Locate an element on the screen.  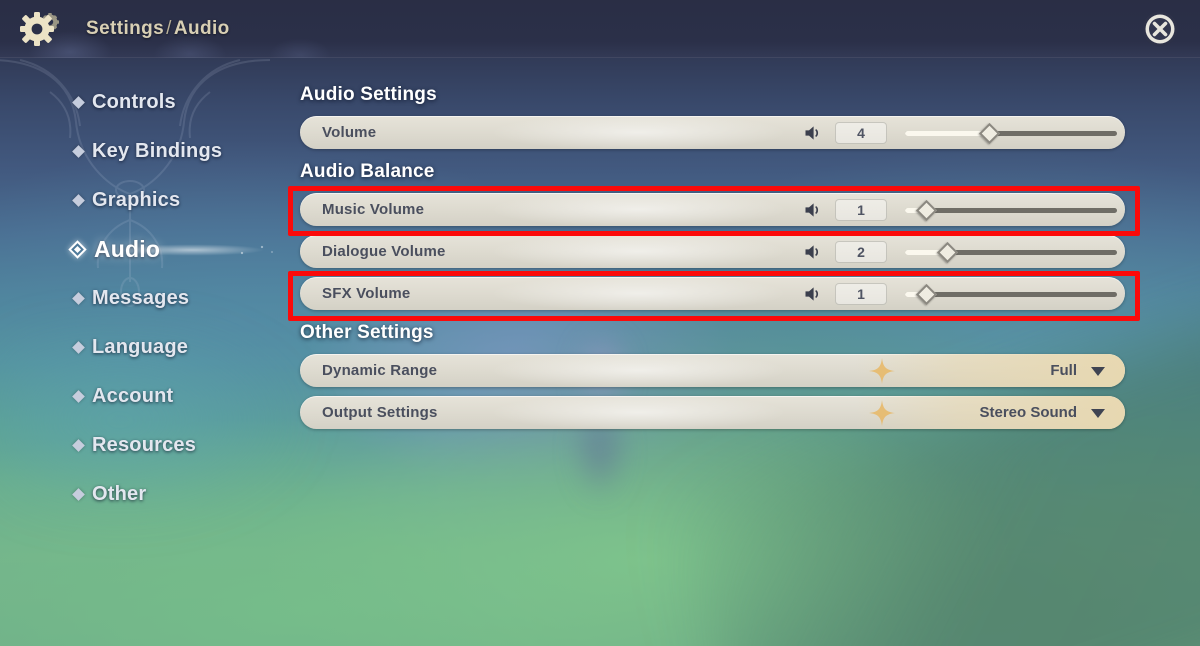
breadcrumb-current: Audio is located at coordinates (201, 28).